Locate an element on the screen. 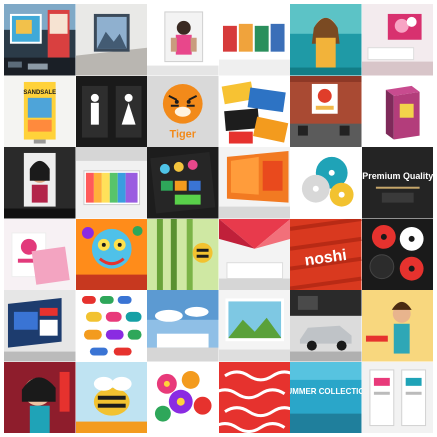 The image size is (437, 437). tile-boutique-display is located at coordinates (40, 183).